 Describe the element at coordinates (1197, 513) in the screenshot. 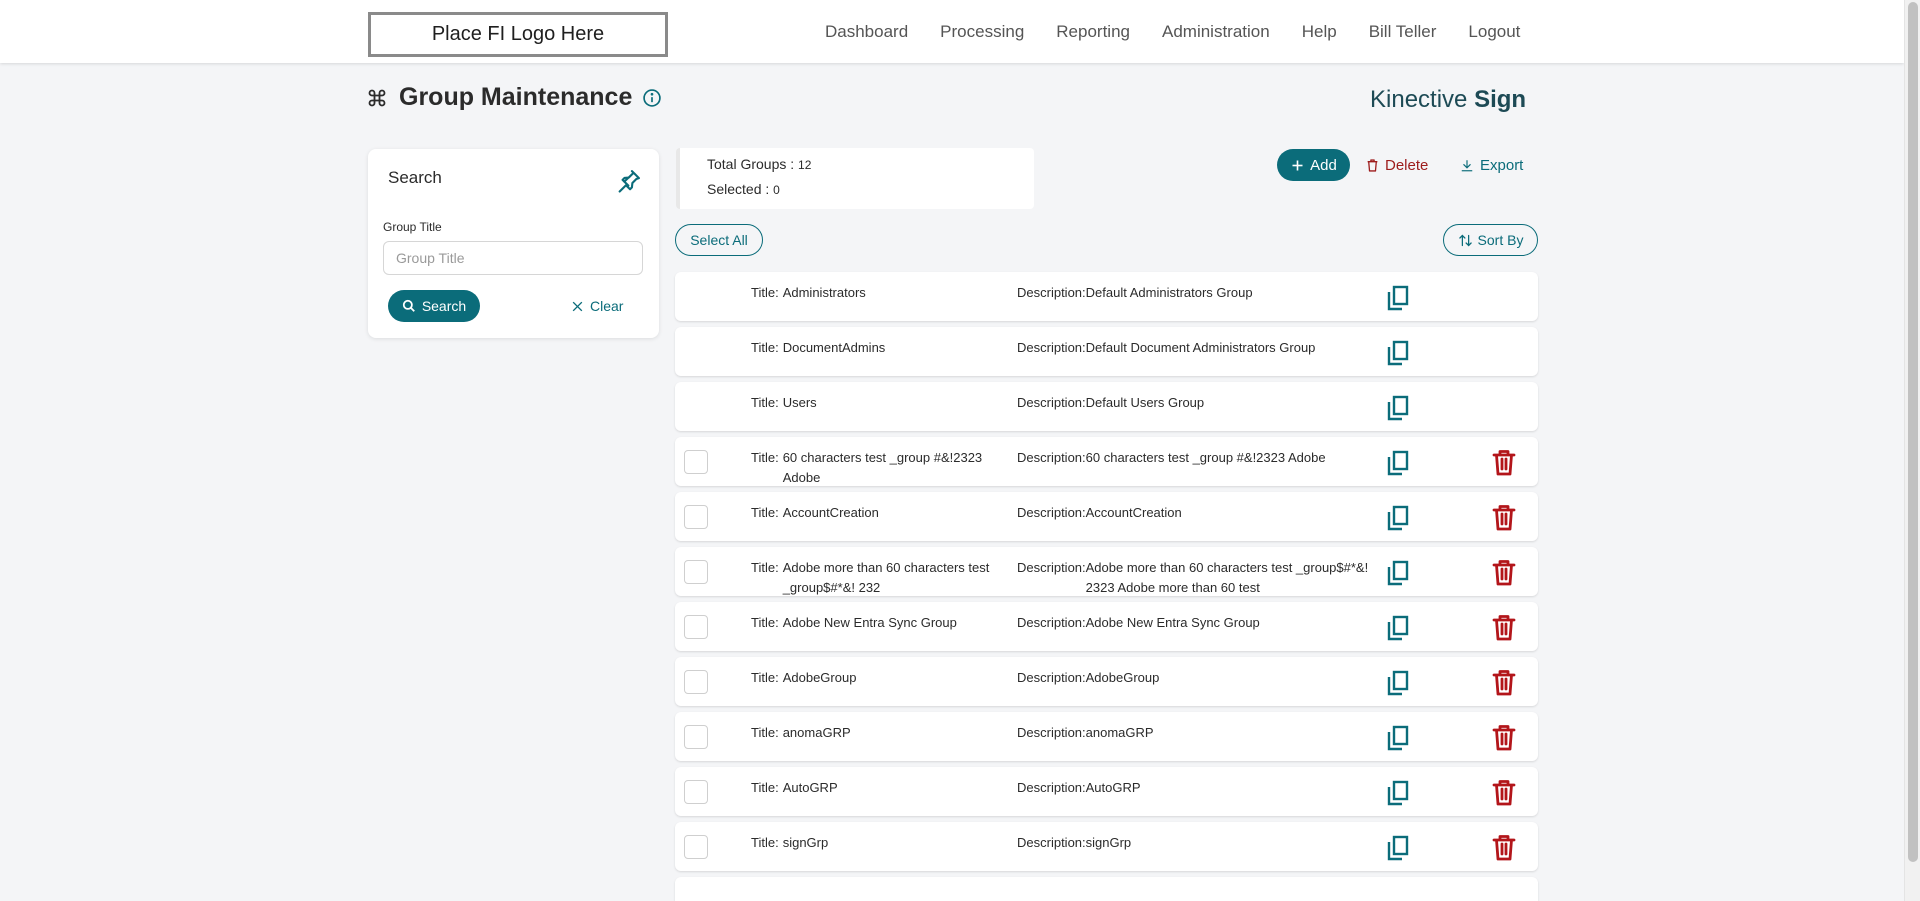

I see `group-description: Description: AccountCreation` at that location.